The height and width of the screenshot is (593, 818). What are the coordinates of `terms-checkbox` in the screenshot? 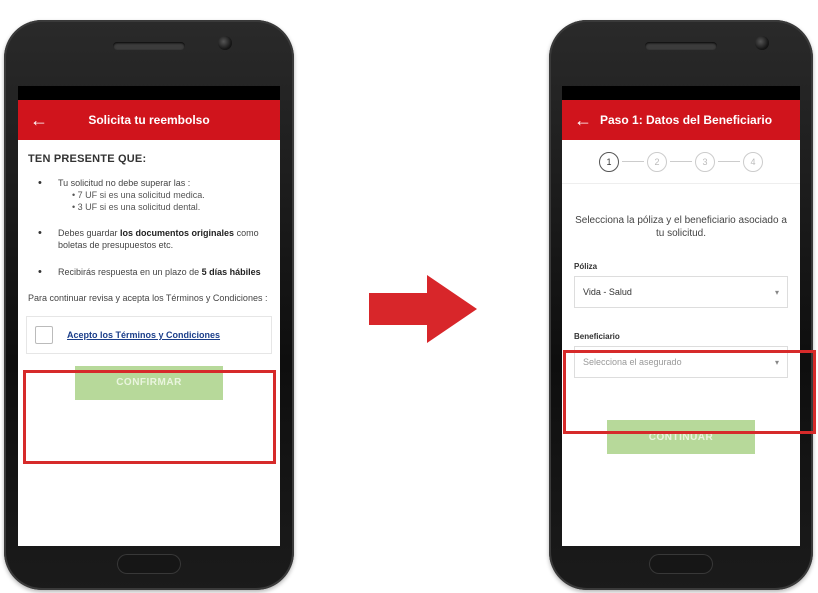 It's located at (44, 334).